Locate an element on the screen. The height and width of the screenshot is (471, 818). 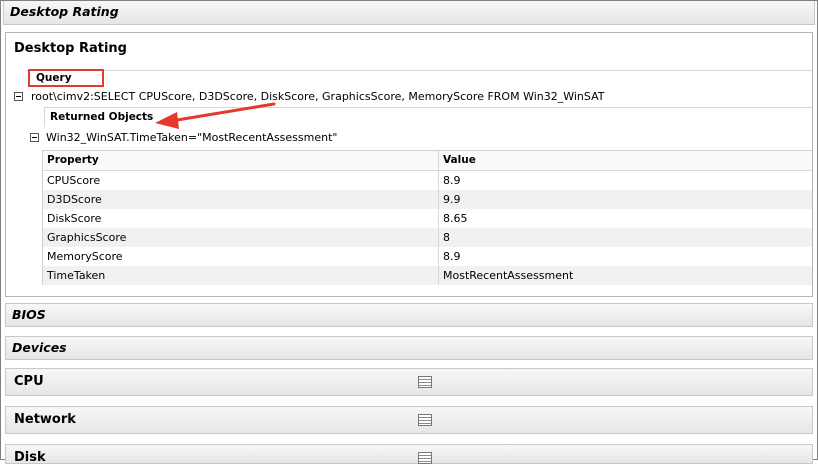
section-header-desktop-rating: Desktop Rating is located at coordinates (409, 13).